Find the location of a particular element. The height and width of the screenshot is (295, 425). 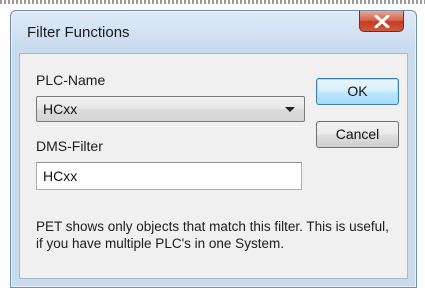

dms-filter-input is located at coordinates (169, 176).